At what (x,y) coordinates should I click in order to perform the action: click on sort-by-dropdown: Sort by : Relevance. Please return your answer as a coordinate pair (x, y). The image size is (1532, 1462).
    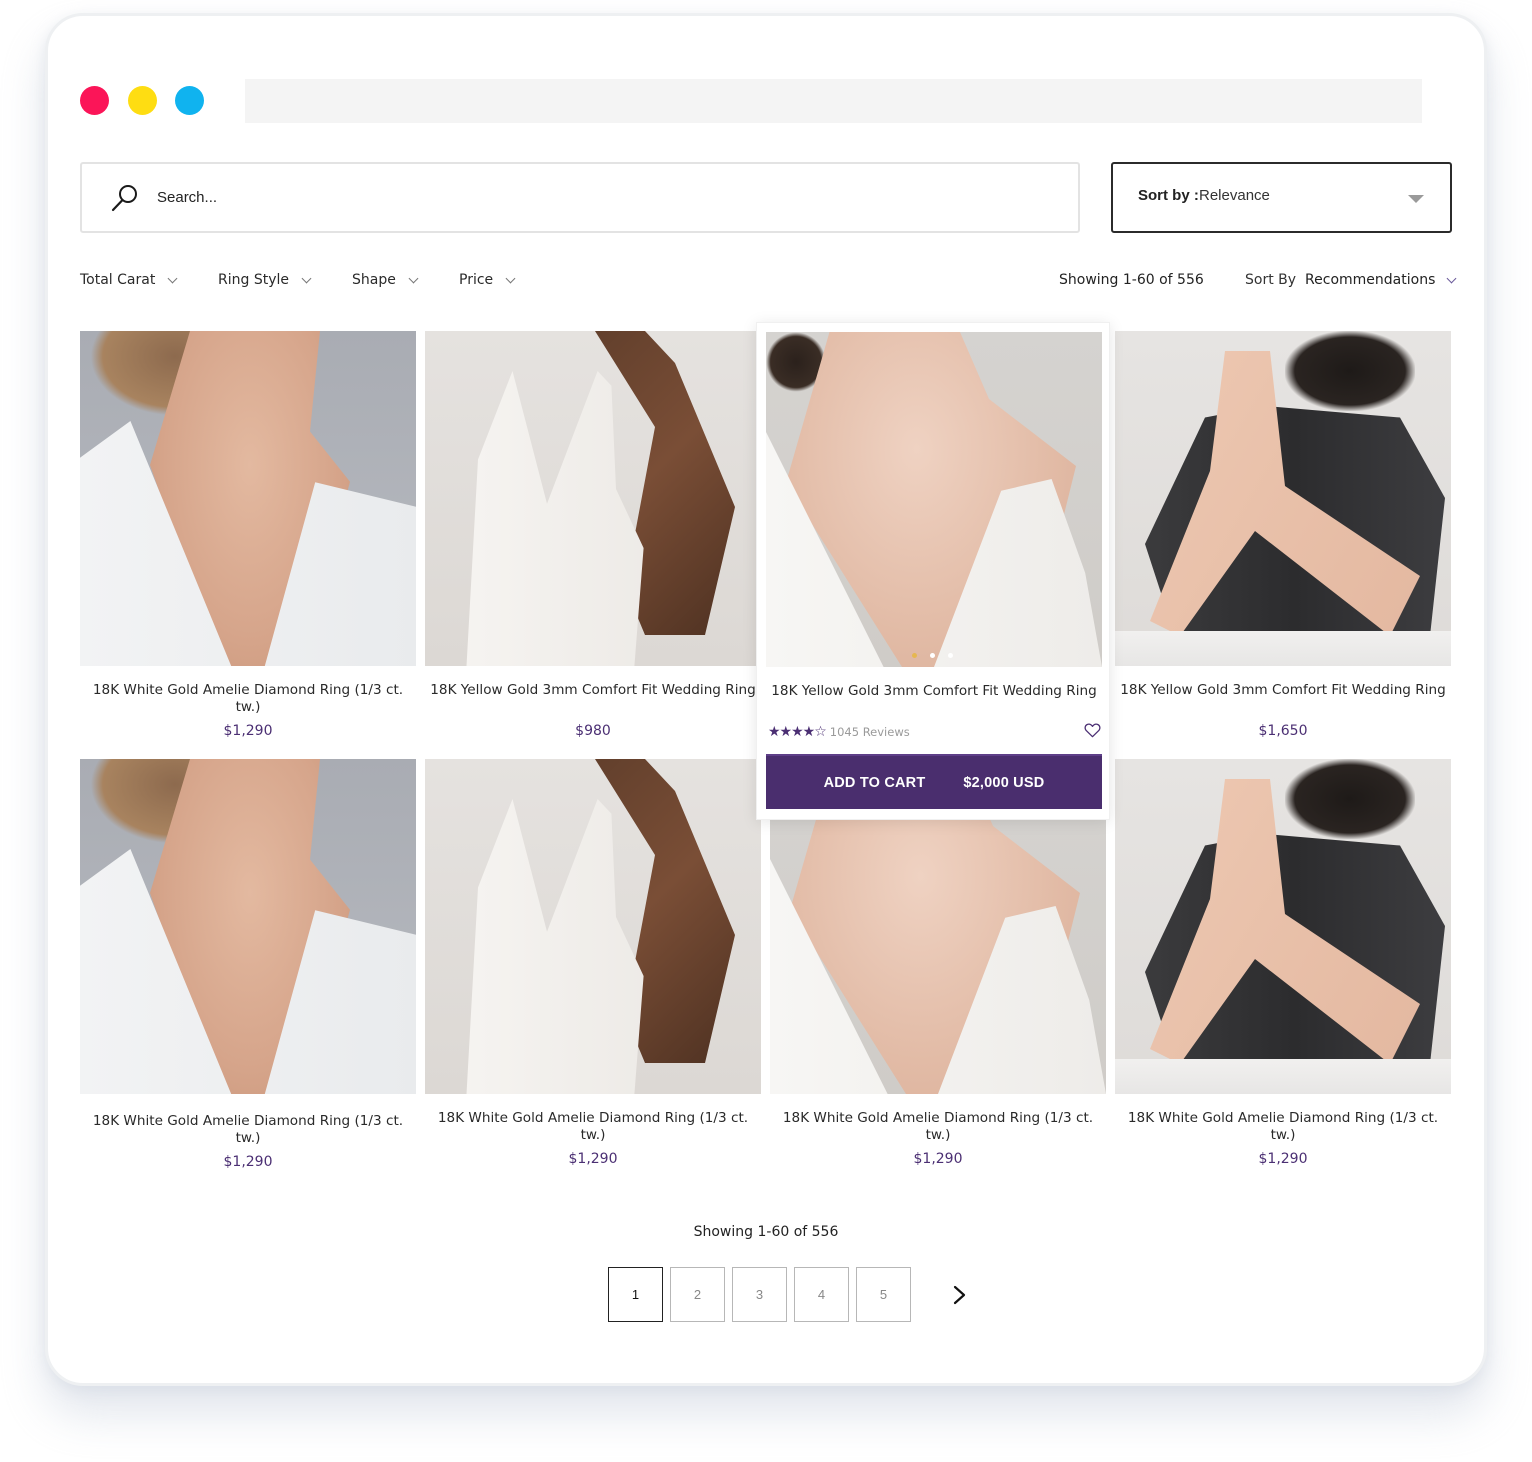
    Looking at the image, I should click on (1281, 197).